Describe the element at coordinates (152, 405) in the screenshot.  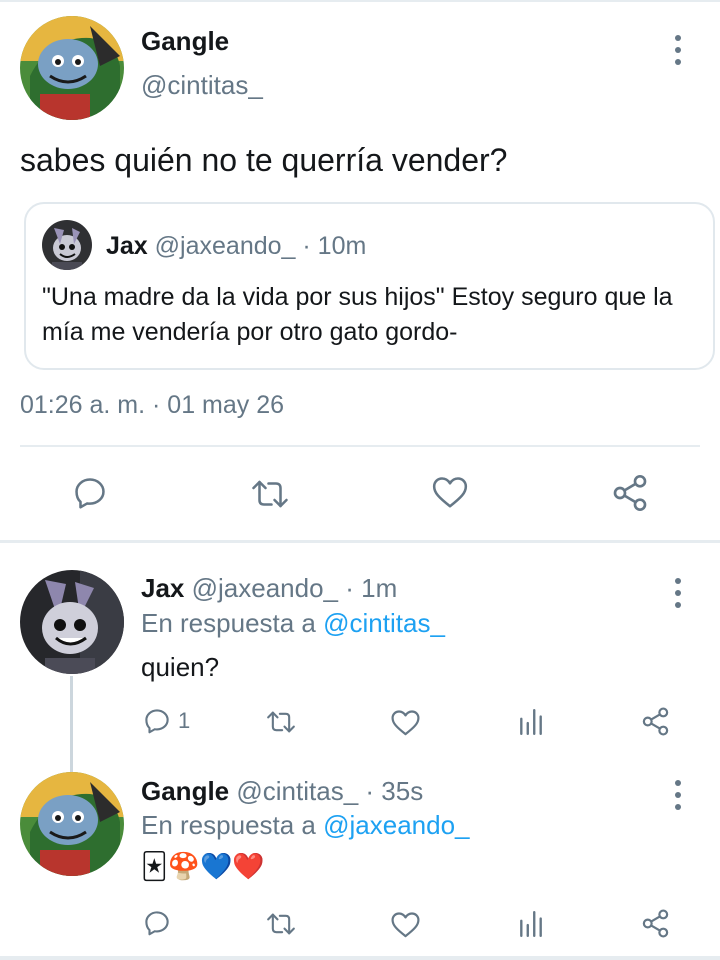
I see `tweet-timestamp: 01:26 a. m. · 01 may 26` at that location.